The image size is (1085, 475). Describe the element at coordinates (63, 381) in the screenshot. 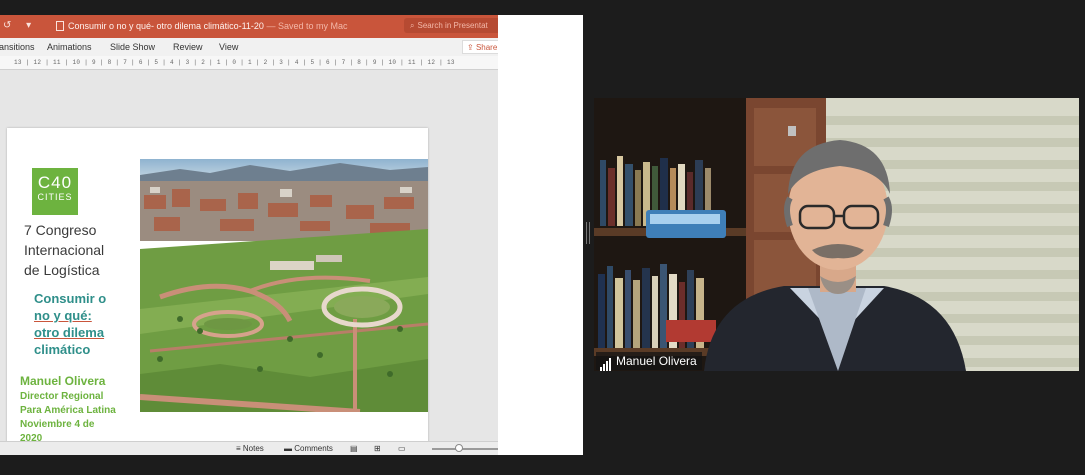

I see `author-name: Manuel Olivera` at that location.